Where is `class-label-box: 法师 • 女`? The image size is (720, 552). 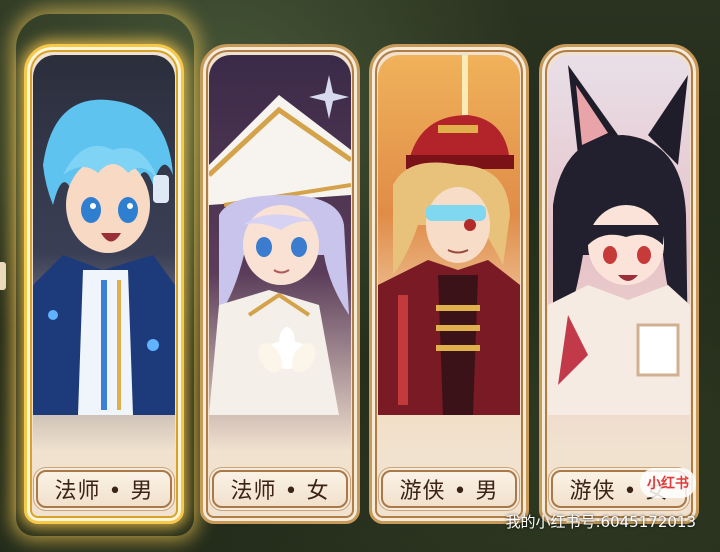
class-label-box: 法师 • 女 is located at coordinates (280, 489).